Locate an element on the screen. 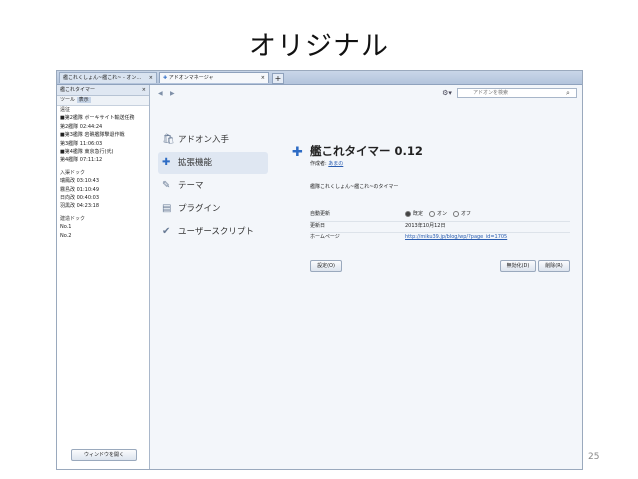 The width and height of the screenshot is (638, 479). author-label: 作成者: is located at coordinates (318, 164).